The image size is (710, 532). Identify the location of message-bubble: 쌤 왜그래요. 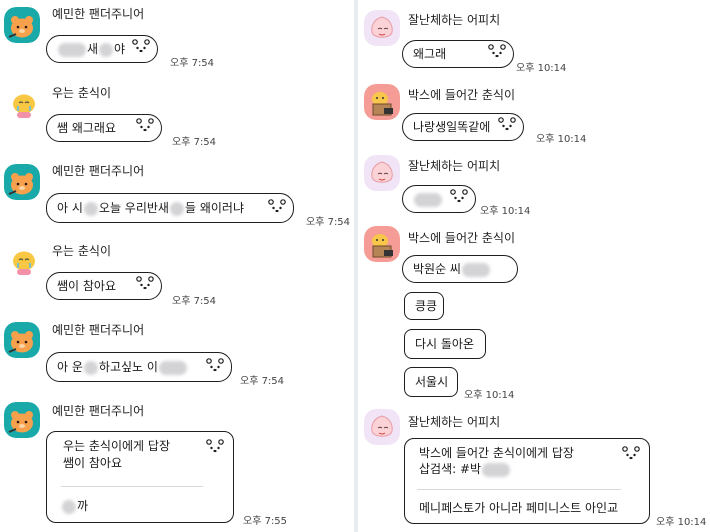
(104, 128).